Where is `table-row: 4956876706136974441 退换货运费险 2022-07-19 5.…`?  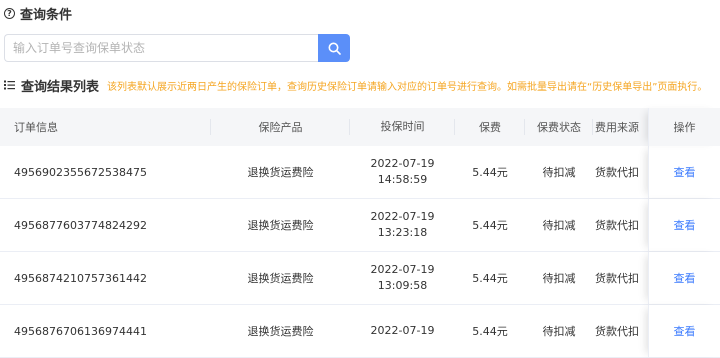 table-row: 4956876706136974441 退换货运费险 2022-07-19 5.… is located at coordinates (360, 331).